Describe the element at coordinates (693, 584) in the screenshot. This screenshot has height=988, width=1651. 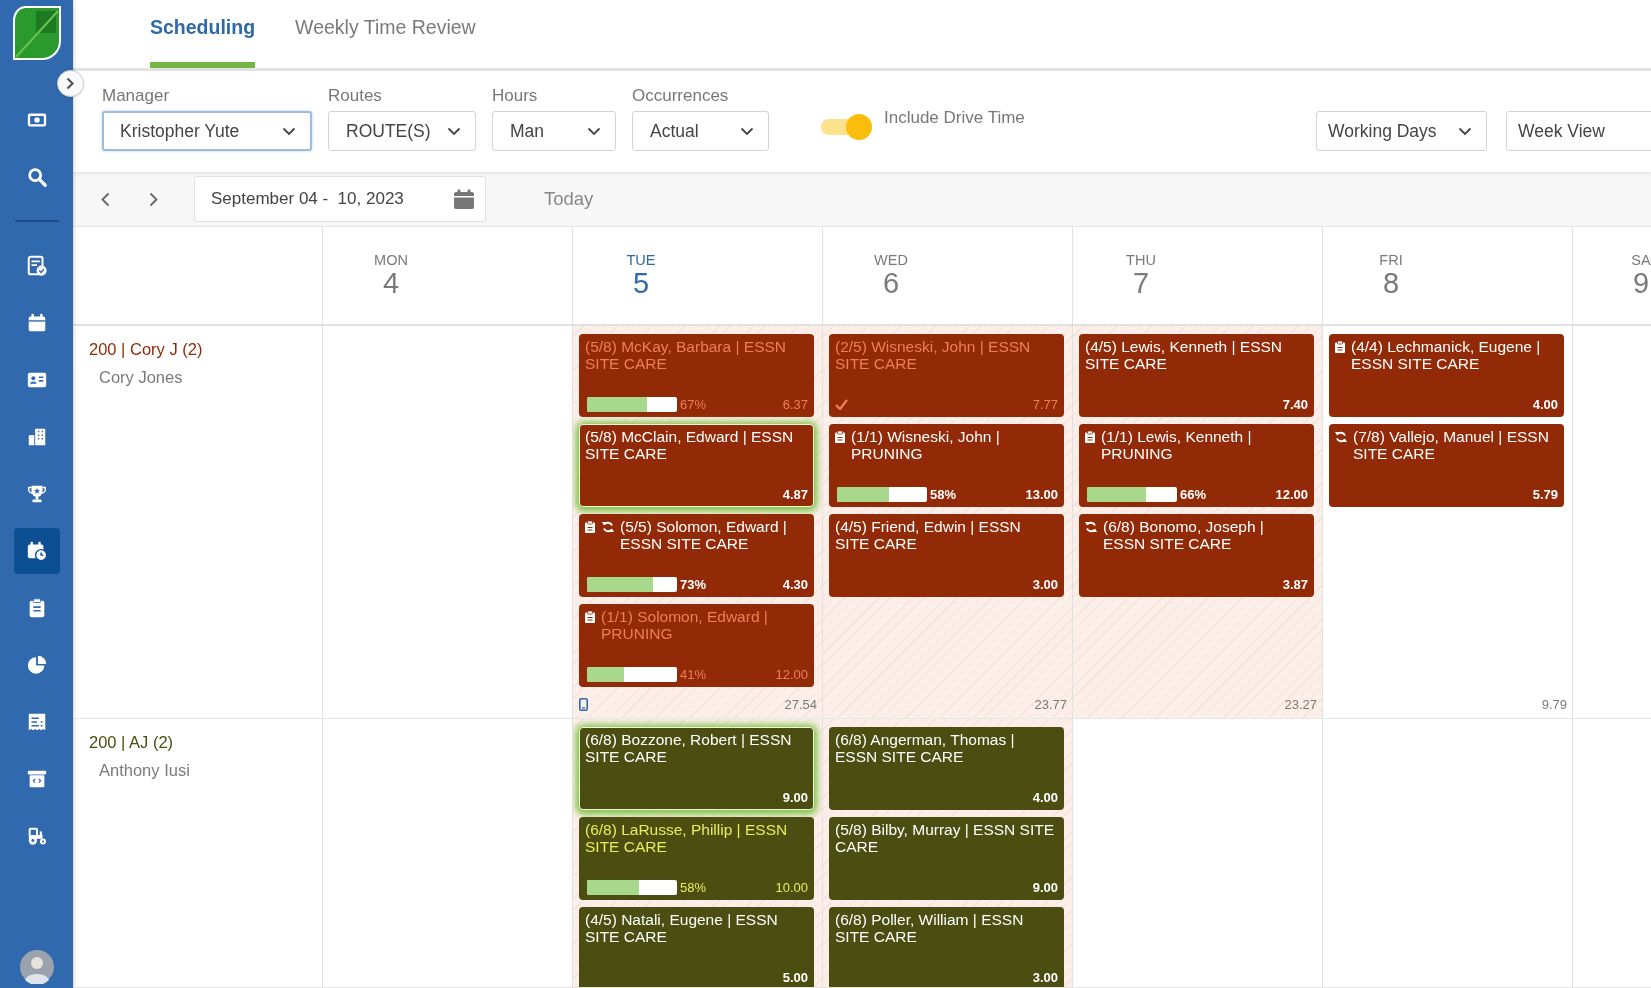
I see `progress-percent: 73%` at that location.